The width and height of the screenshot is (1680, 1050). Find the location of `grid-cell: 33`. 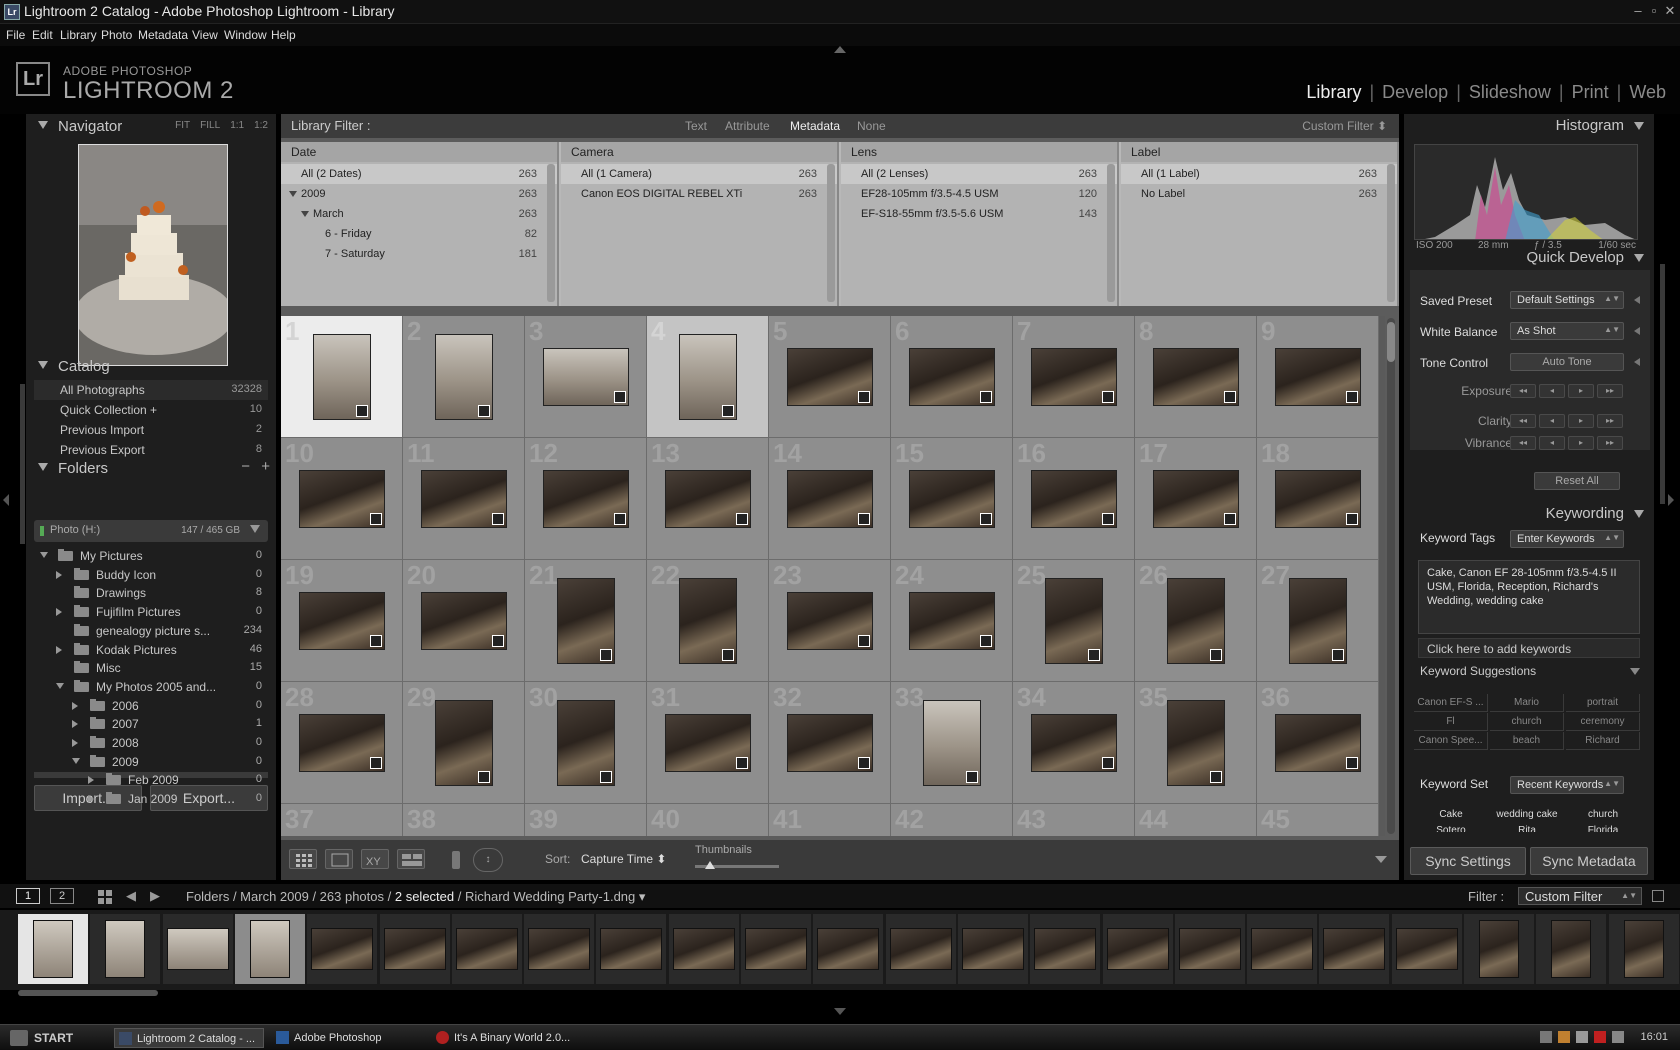

grid-cell: 33 is located at coordinates (952, 743).